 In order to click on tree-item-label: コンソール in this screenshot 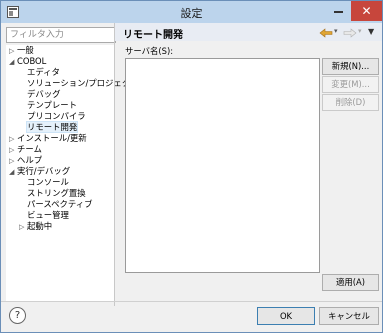, I will do `click(48, 182)`.